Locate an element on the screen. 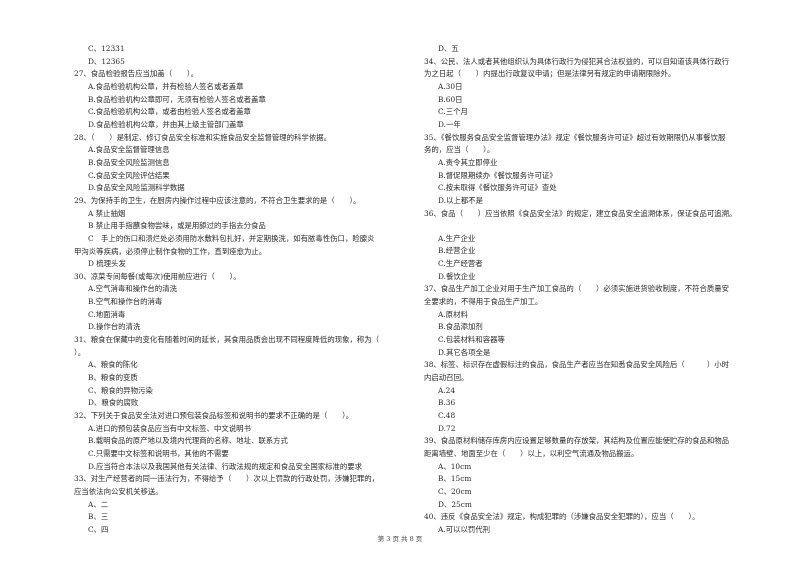 The width and height of the screenshot is (800, 565). answer-option: D、25cm is located at coordinates (455, 504).